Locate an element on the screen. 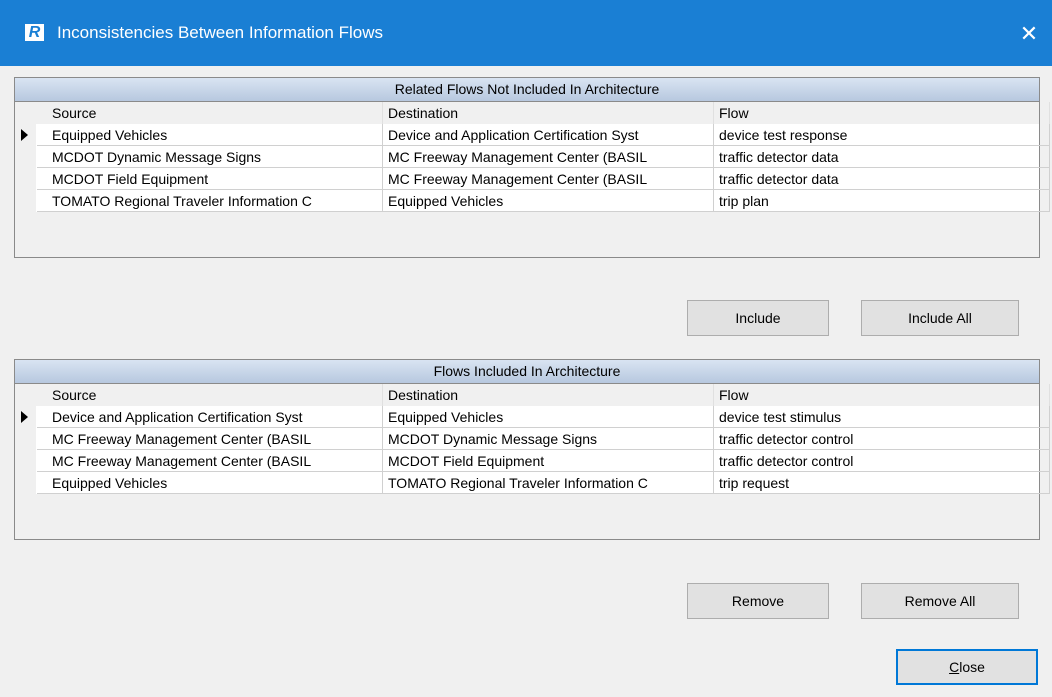  related-flows-header: Source Destination Flow is located at coordinates (532, 113).